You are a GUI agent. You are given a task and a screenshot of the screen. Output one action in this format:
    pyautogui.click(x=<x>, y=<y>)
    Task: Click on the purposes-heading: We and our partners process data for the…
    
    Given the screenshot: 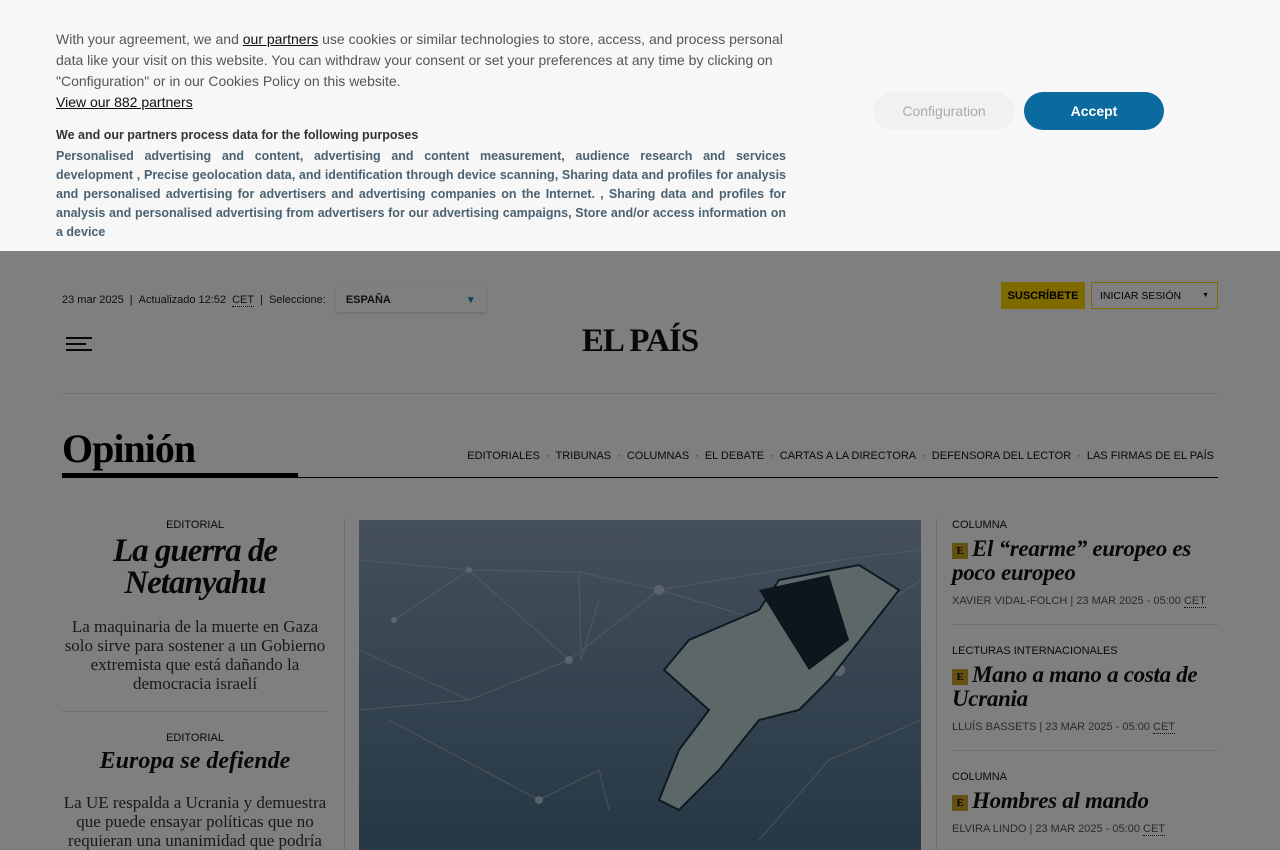 What is the action you would take?
    pyautogui.click(x=237, y=135)
    